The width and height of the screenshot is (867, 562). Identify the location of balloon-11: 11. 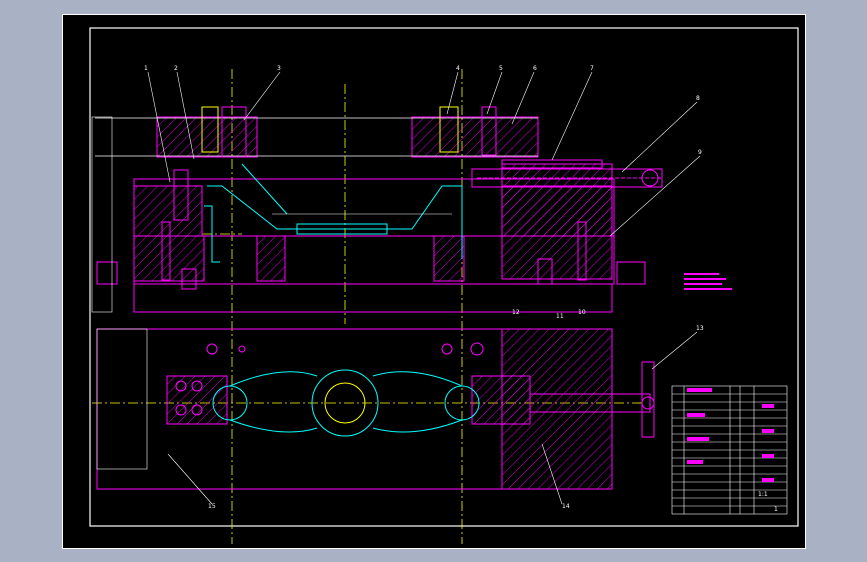
(560, 316).